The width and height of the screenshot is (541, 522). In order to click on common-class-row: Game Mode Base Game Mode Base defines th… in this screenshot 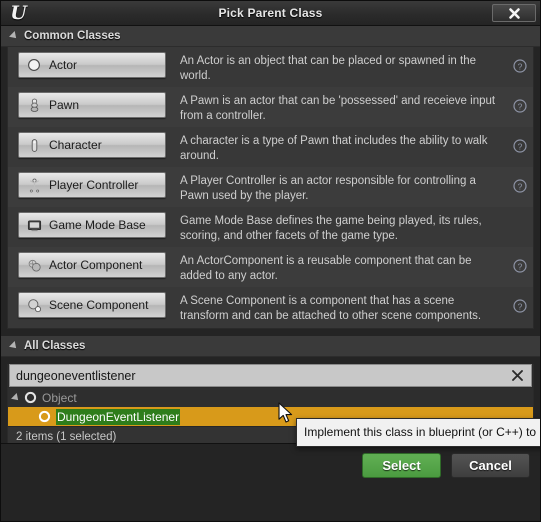, I will do `click(270, 227)`.